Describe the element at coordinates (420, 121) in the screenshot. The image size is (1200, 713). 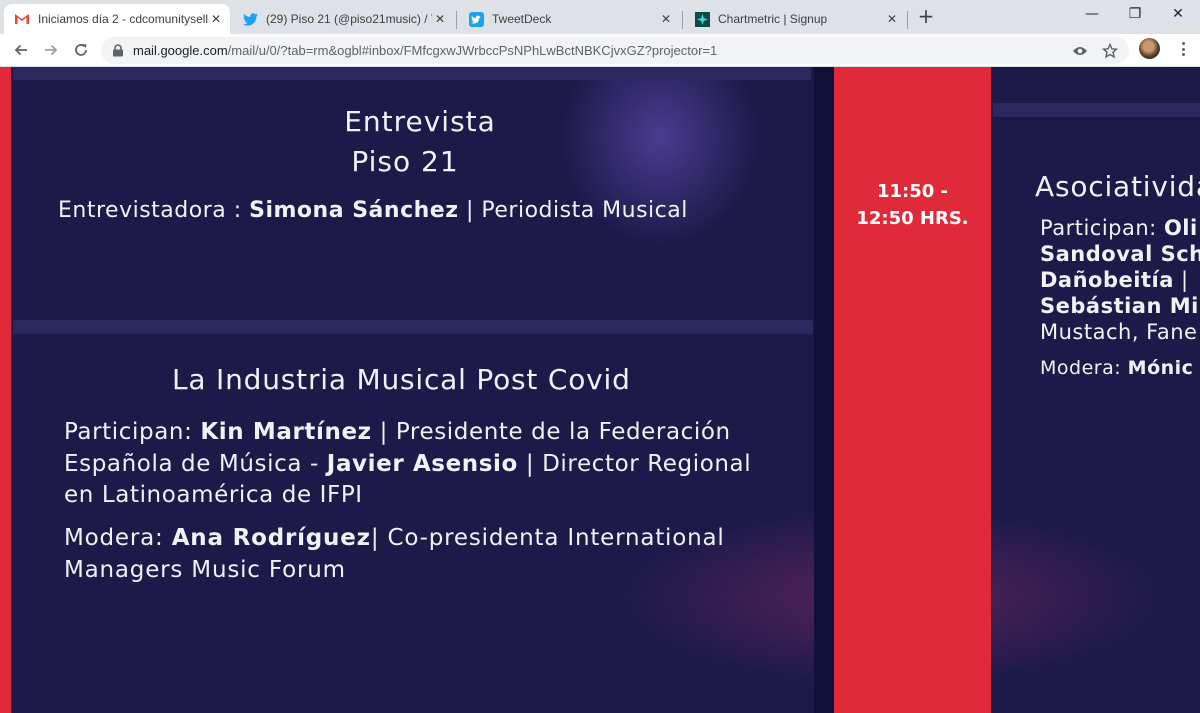
I see `session-title: Entrevista` at that location.